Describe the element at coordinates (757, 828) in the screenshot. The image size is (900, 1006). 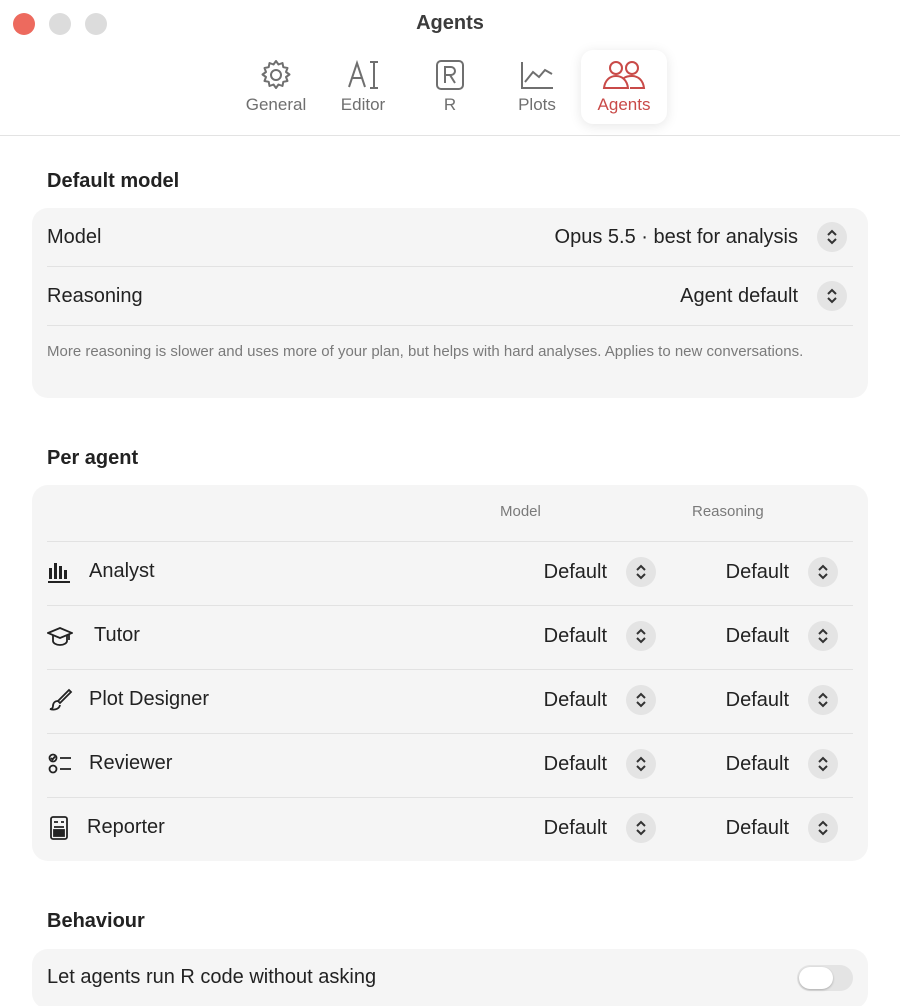
I see `reporter-reasoning-value: Default` at that location.